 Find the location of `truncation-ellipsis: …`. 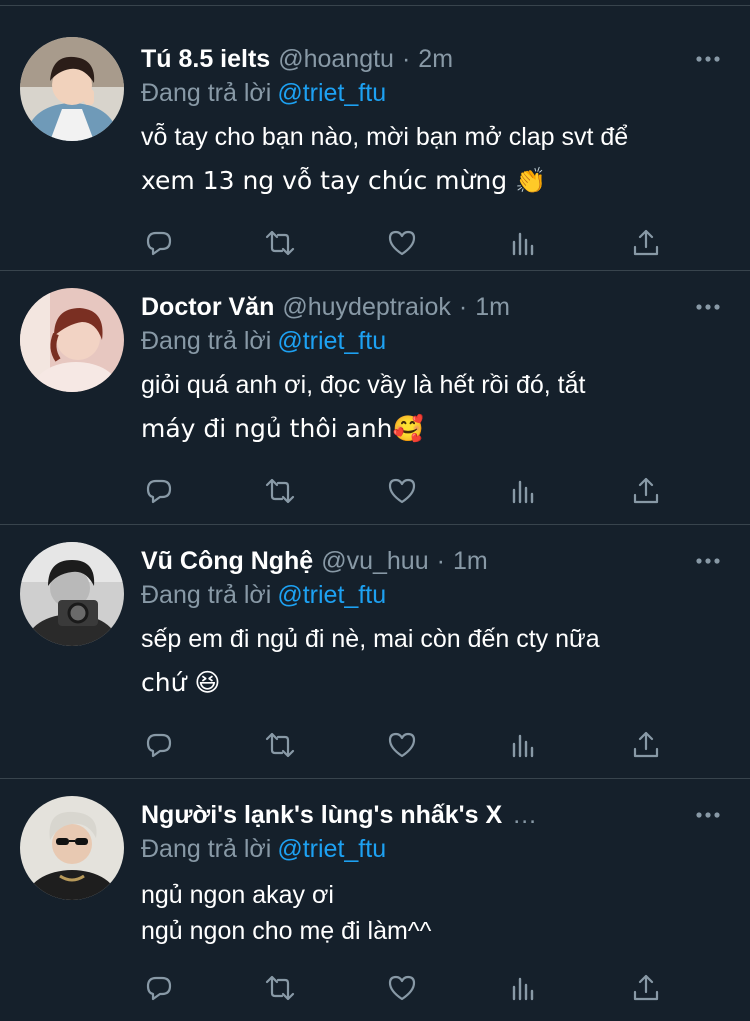

truncation-ellipsis: … is located at coordinates (525, 814).